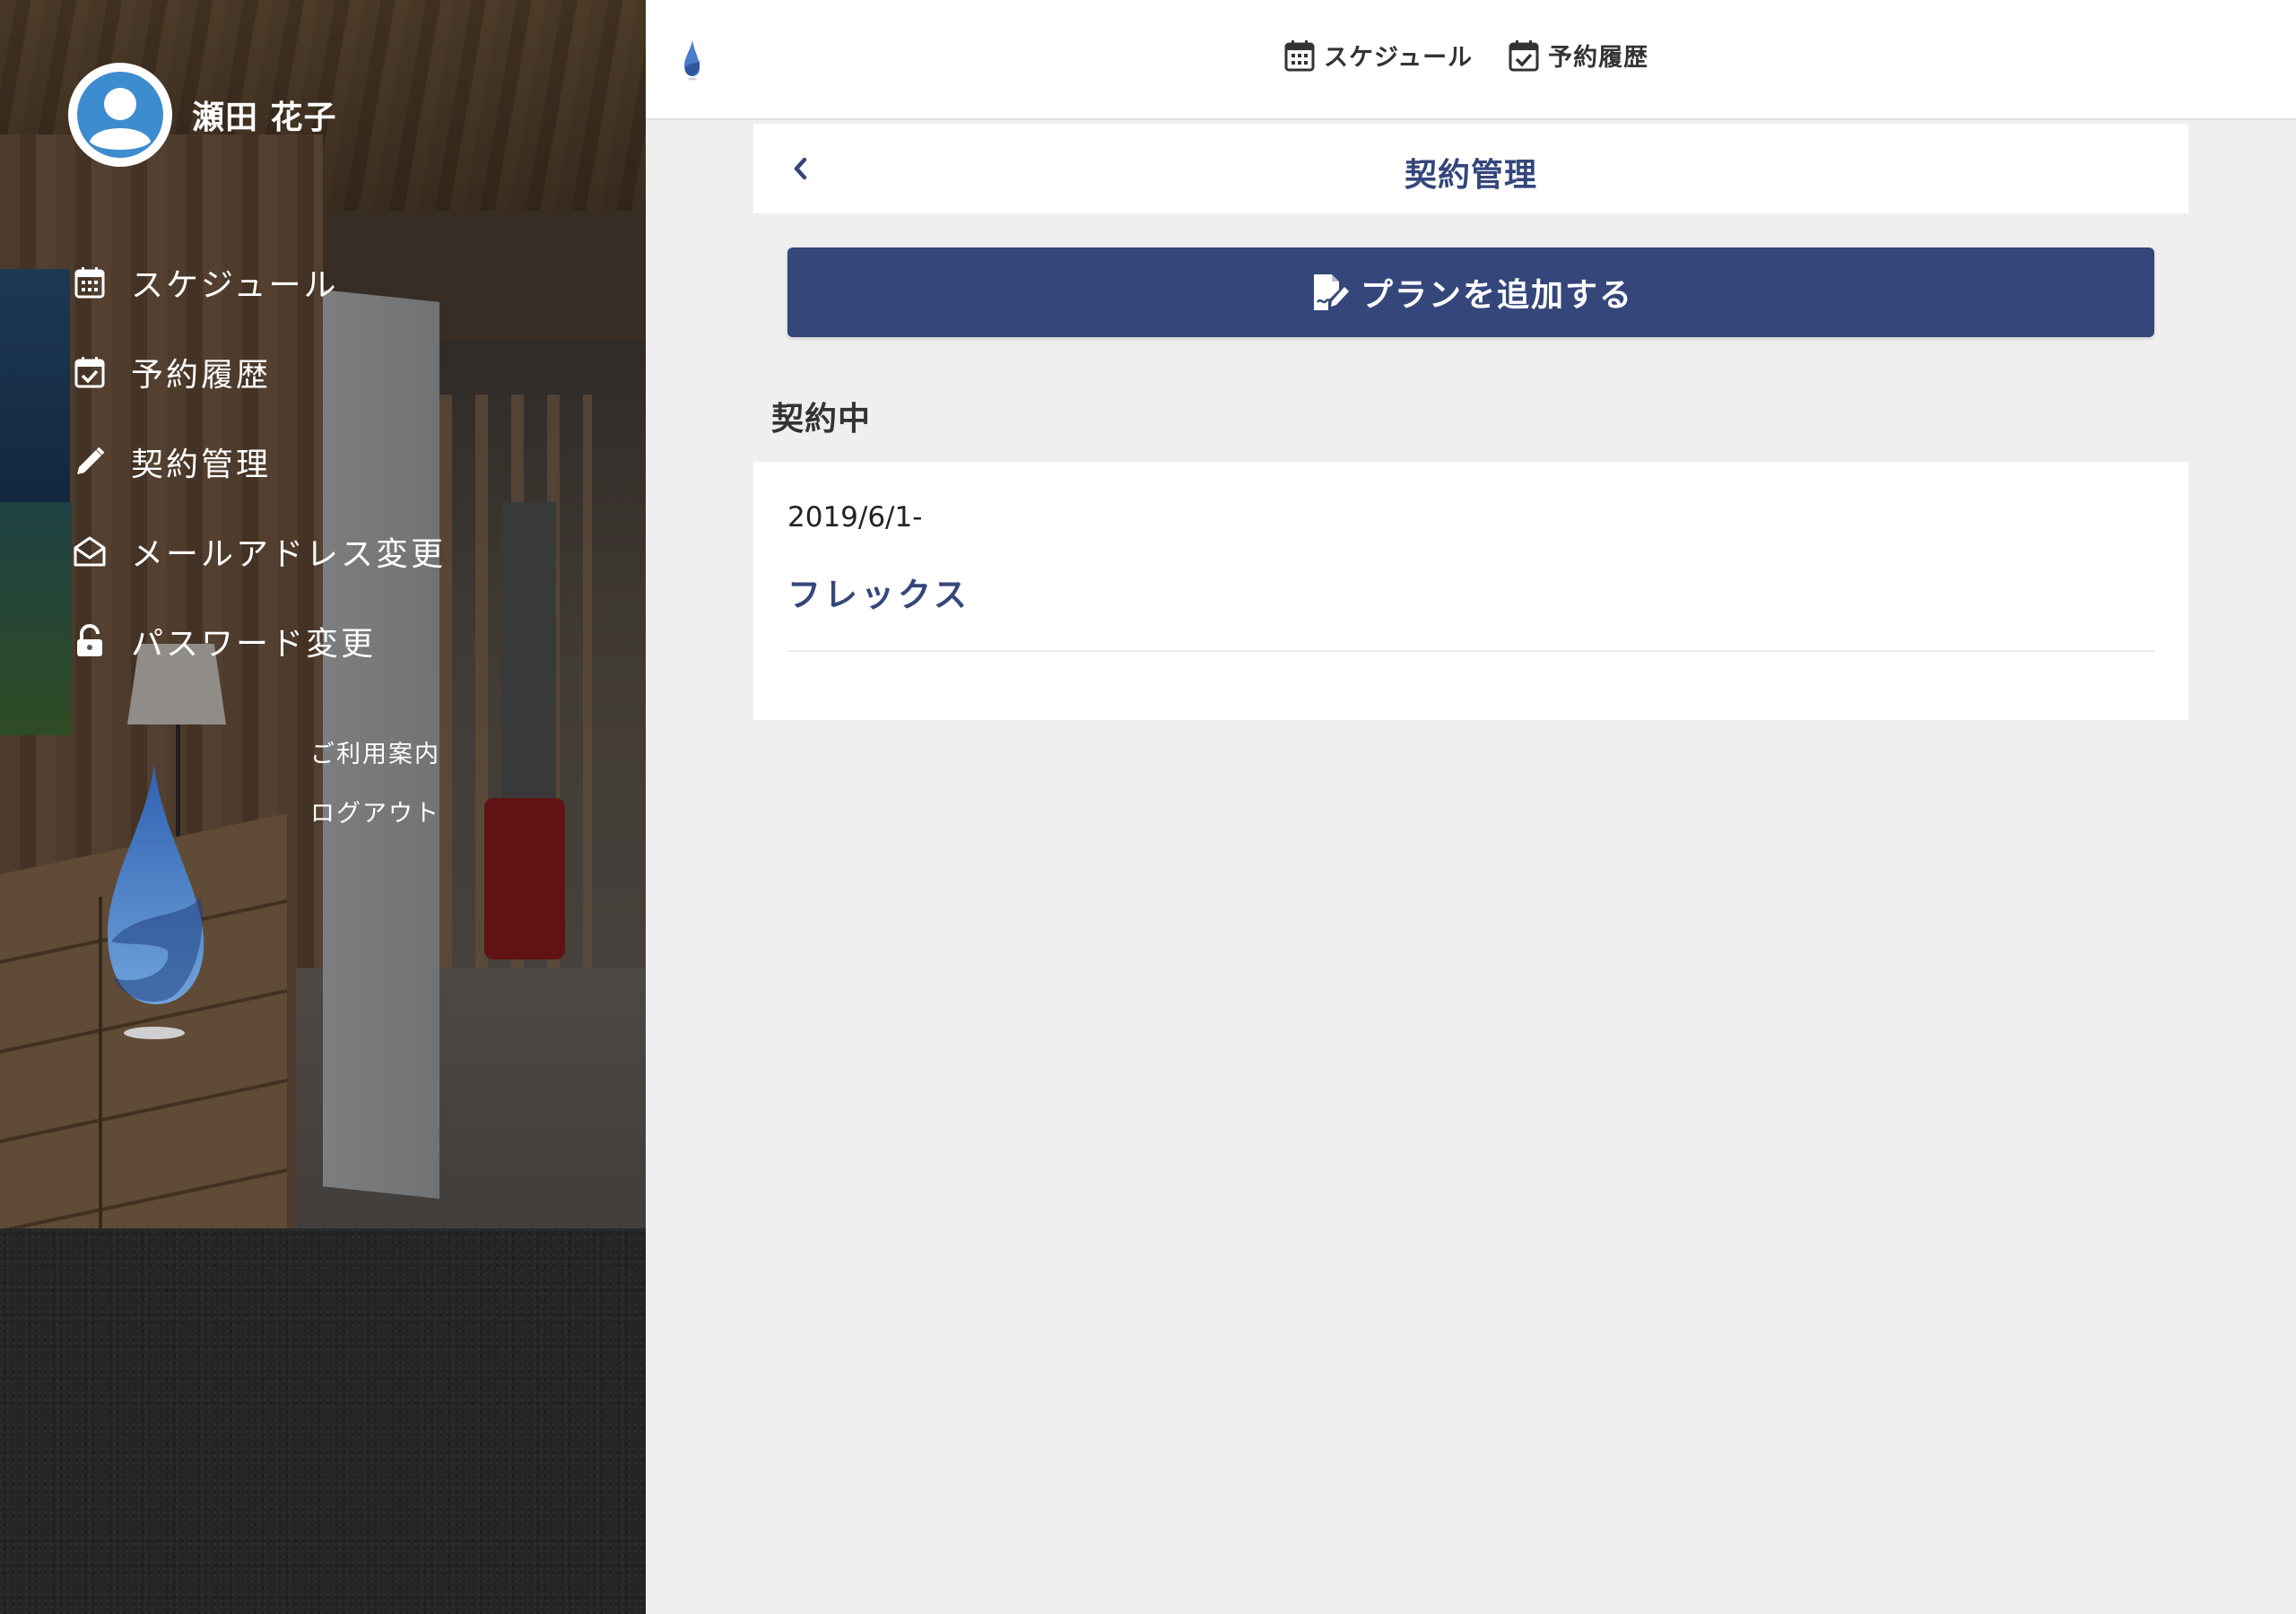 The width and height of the screenshot is (2296, 1614). What do you see at coordinates (201, 465) in the screenshot?
I see `sidebar-item-label: 契約管理` at bounding box center [201, 465].